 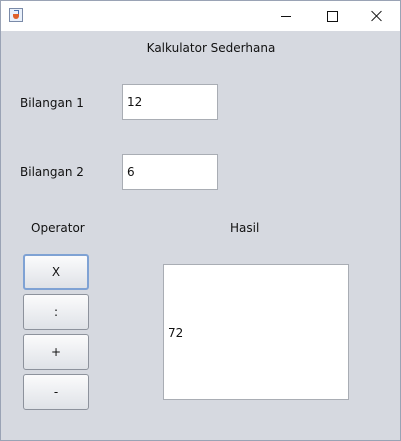 What do you see at coordinates (16, 15) in the screenshot?
I see `java-cup-icon` at bounding box center [16, 15].